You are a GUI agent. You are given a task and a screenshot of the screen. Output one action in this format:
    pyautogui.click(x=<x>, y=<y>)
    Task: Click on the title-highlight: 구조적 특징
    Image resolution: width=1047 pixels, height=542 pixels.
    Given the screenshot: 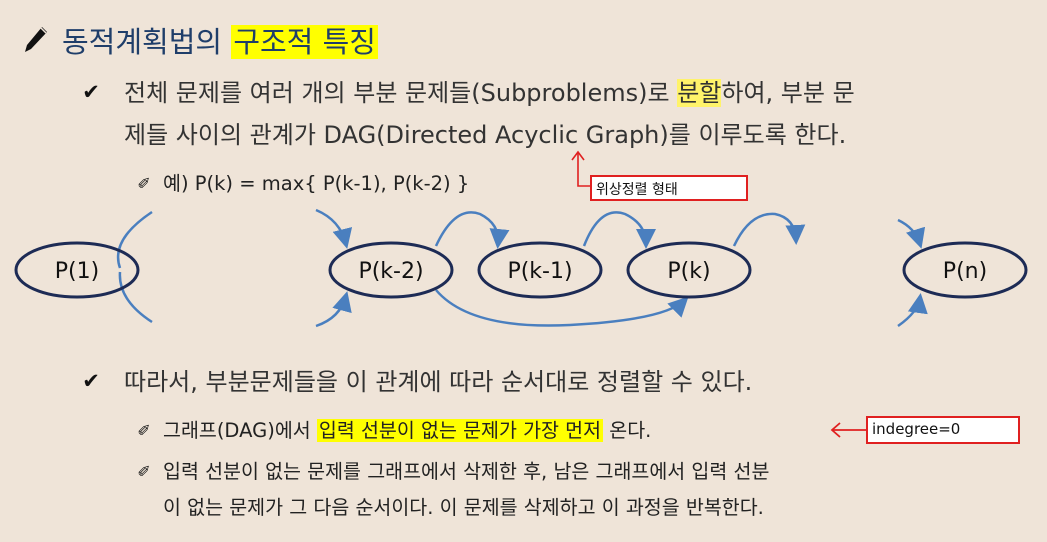 What is the action you would take?
    pyautogui.click(x=304, y=42)
    